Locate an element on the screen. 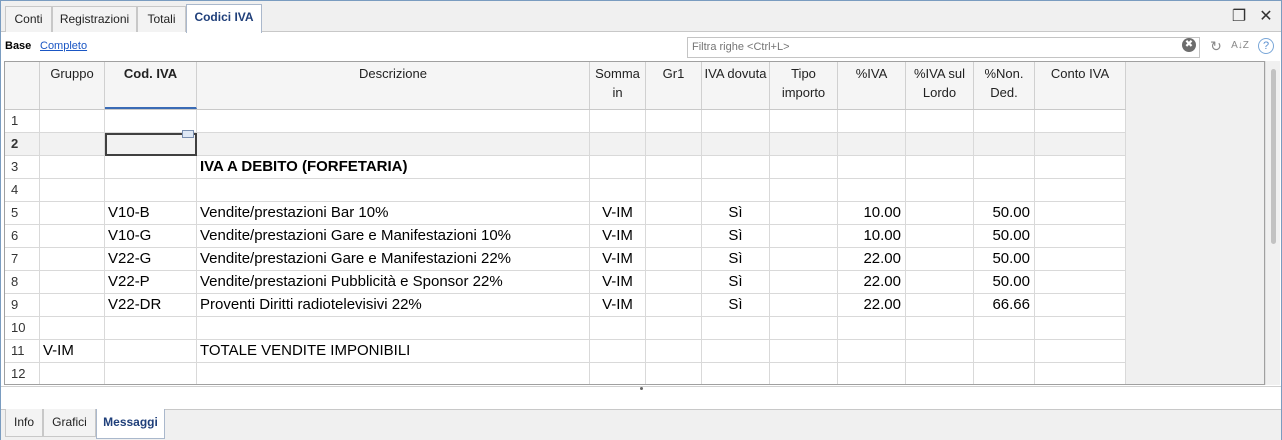  cell-cod-iva: V22-G is located at coordinates (151, 259).